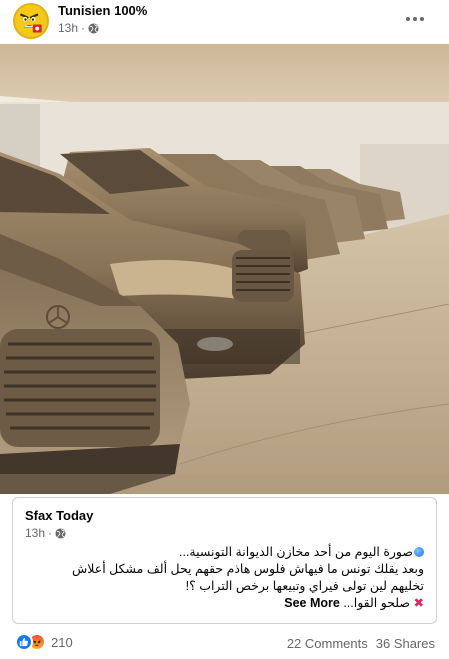 This screenshot has width=449, height=659. What do you see at coordinates (408, 19) in the screenshot?
I see `more-horizontal-icon` at bounding box center [408, 19].